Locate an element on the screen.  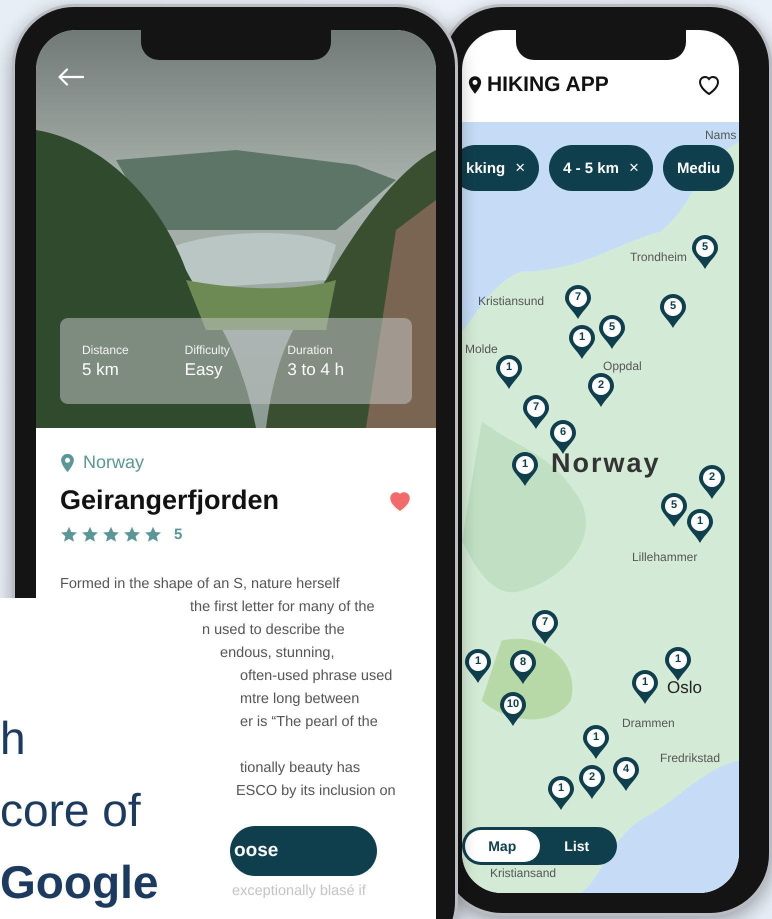
description-text: exceptionally blasé if is located at coordinates (299, 891).